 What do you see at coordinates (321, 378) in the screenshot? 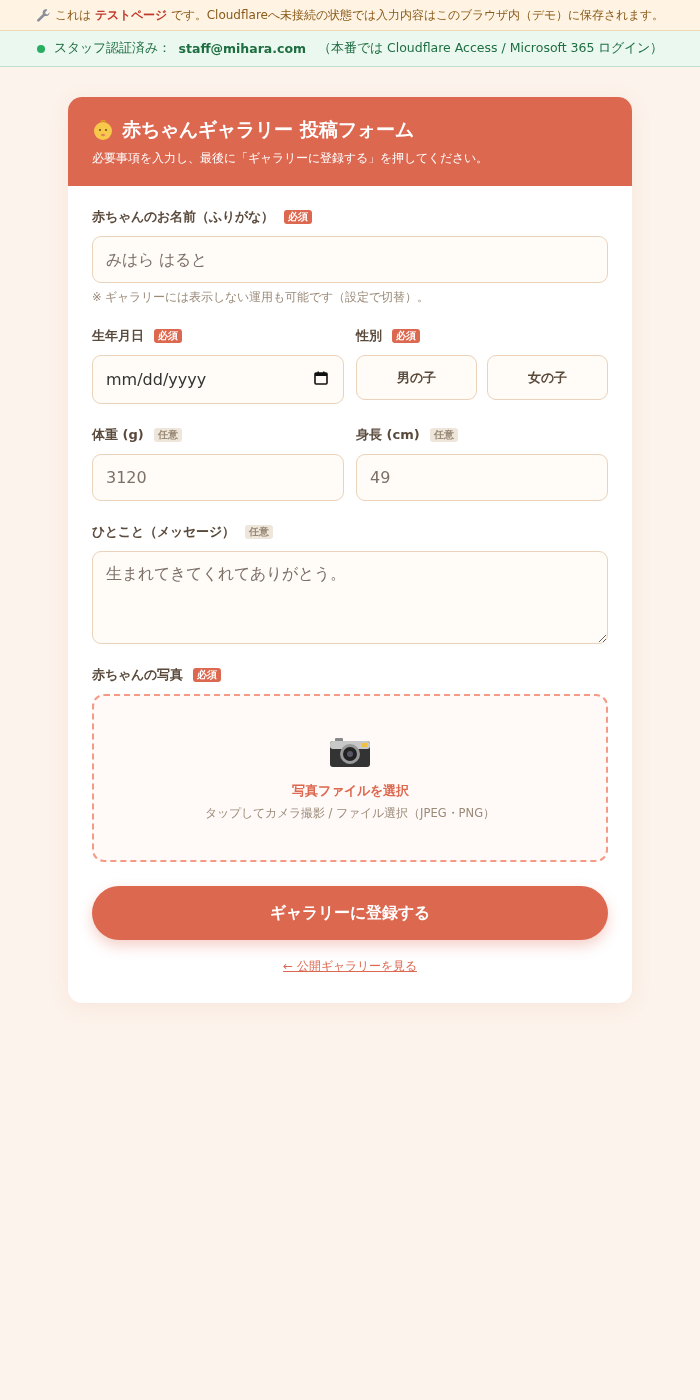
I see `calendar-icon` at bounding box center [321, 378].